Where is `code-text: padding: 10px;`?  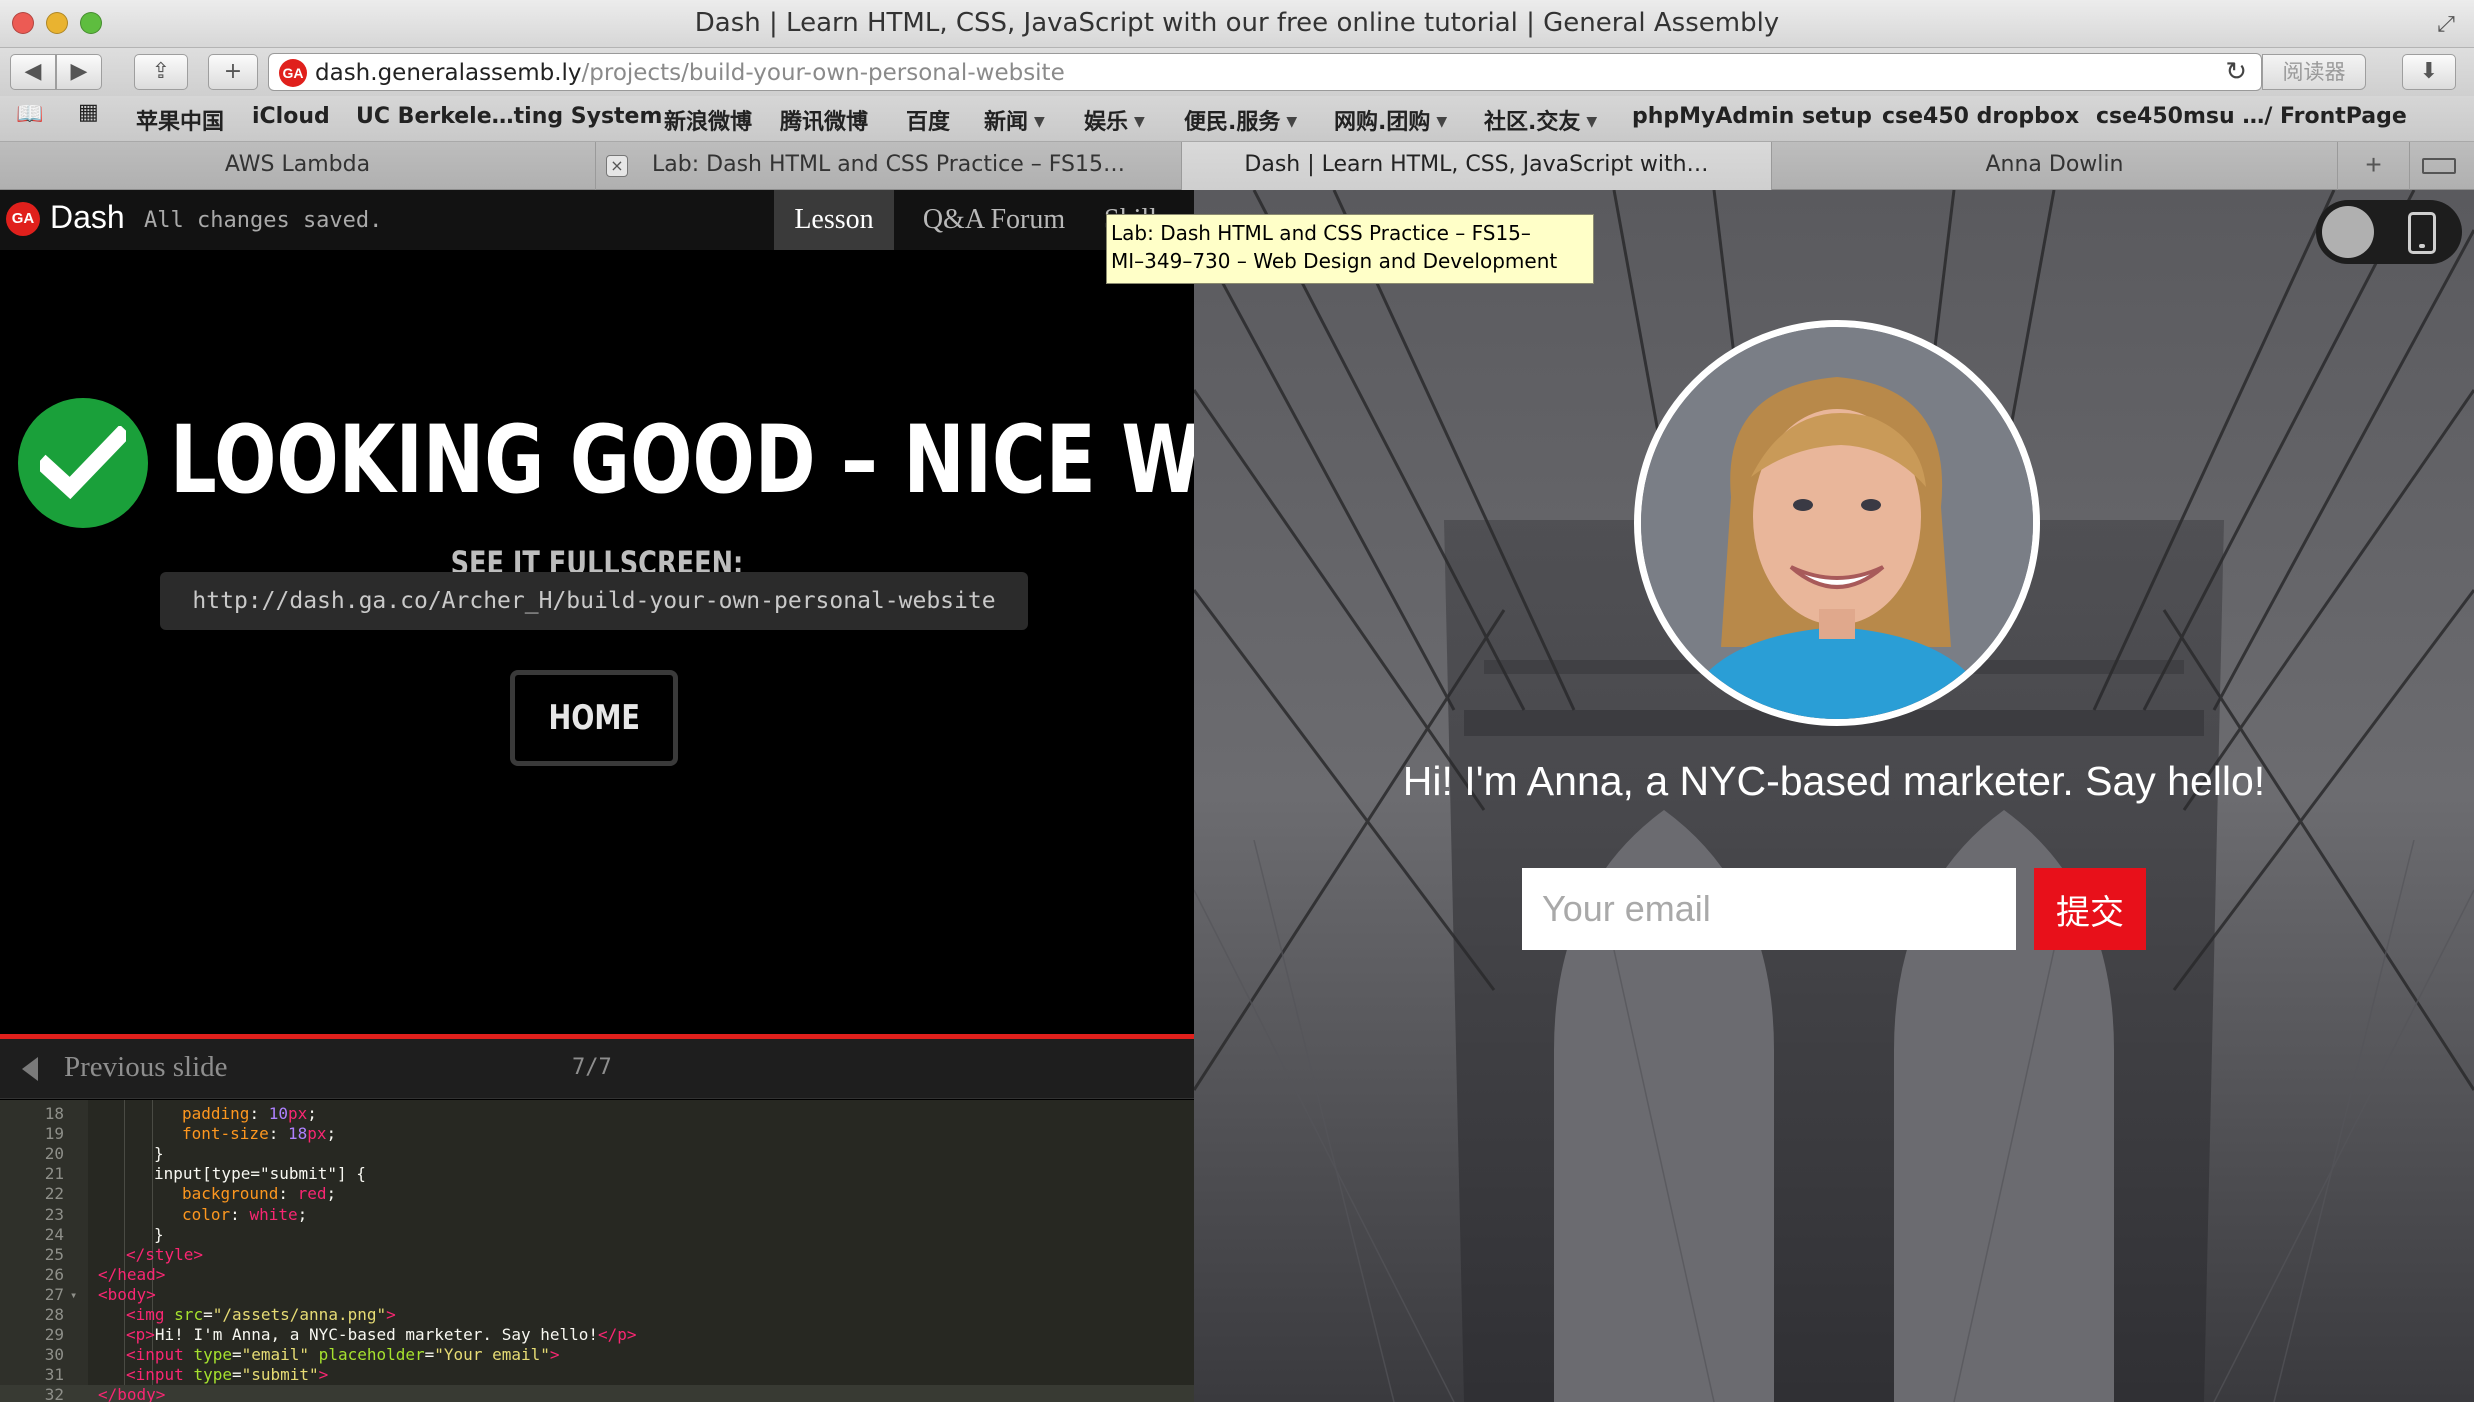 code-text: padding: 10px; is located at coordinates (249, 1114).